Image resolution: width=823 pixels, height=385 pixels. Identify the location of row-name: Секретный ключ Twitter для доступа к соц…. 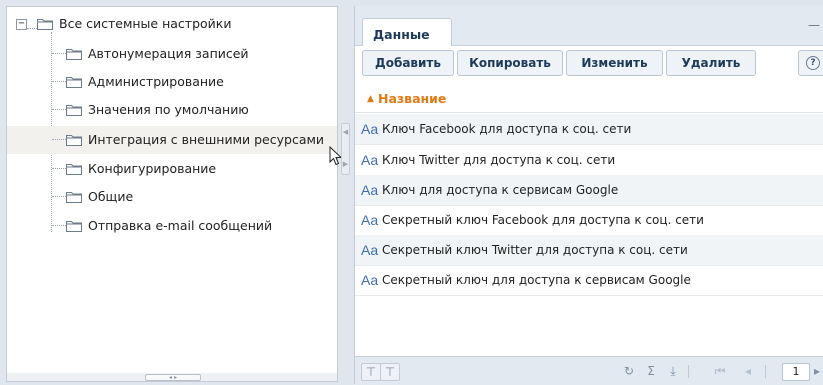
(535, 250).